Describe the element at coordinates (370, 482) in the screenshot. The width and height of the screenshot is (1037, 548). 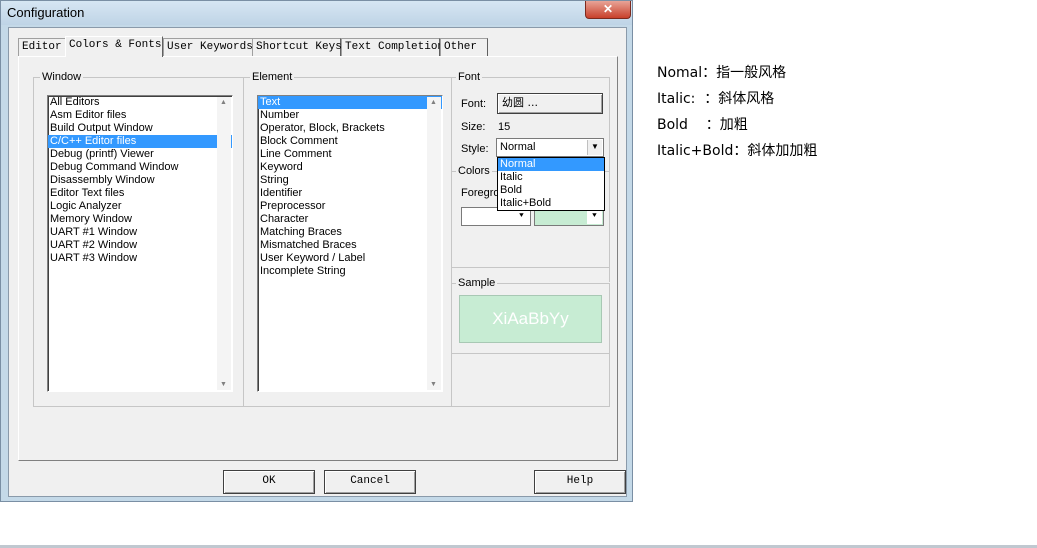
I see `cancel-button: Cancel` at that location.